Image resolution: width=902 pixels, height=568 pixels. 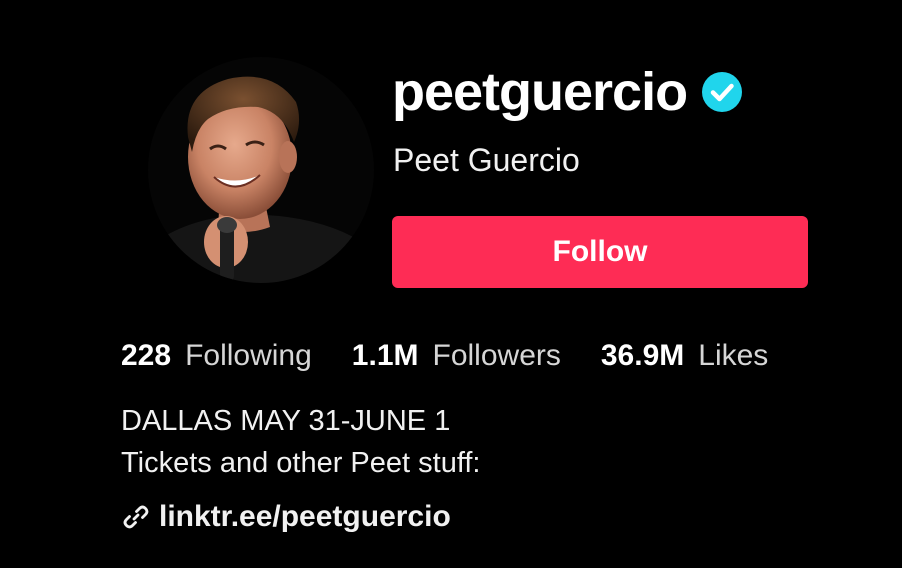 I want to click on avatar-photo, so click(x=261, y=170).